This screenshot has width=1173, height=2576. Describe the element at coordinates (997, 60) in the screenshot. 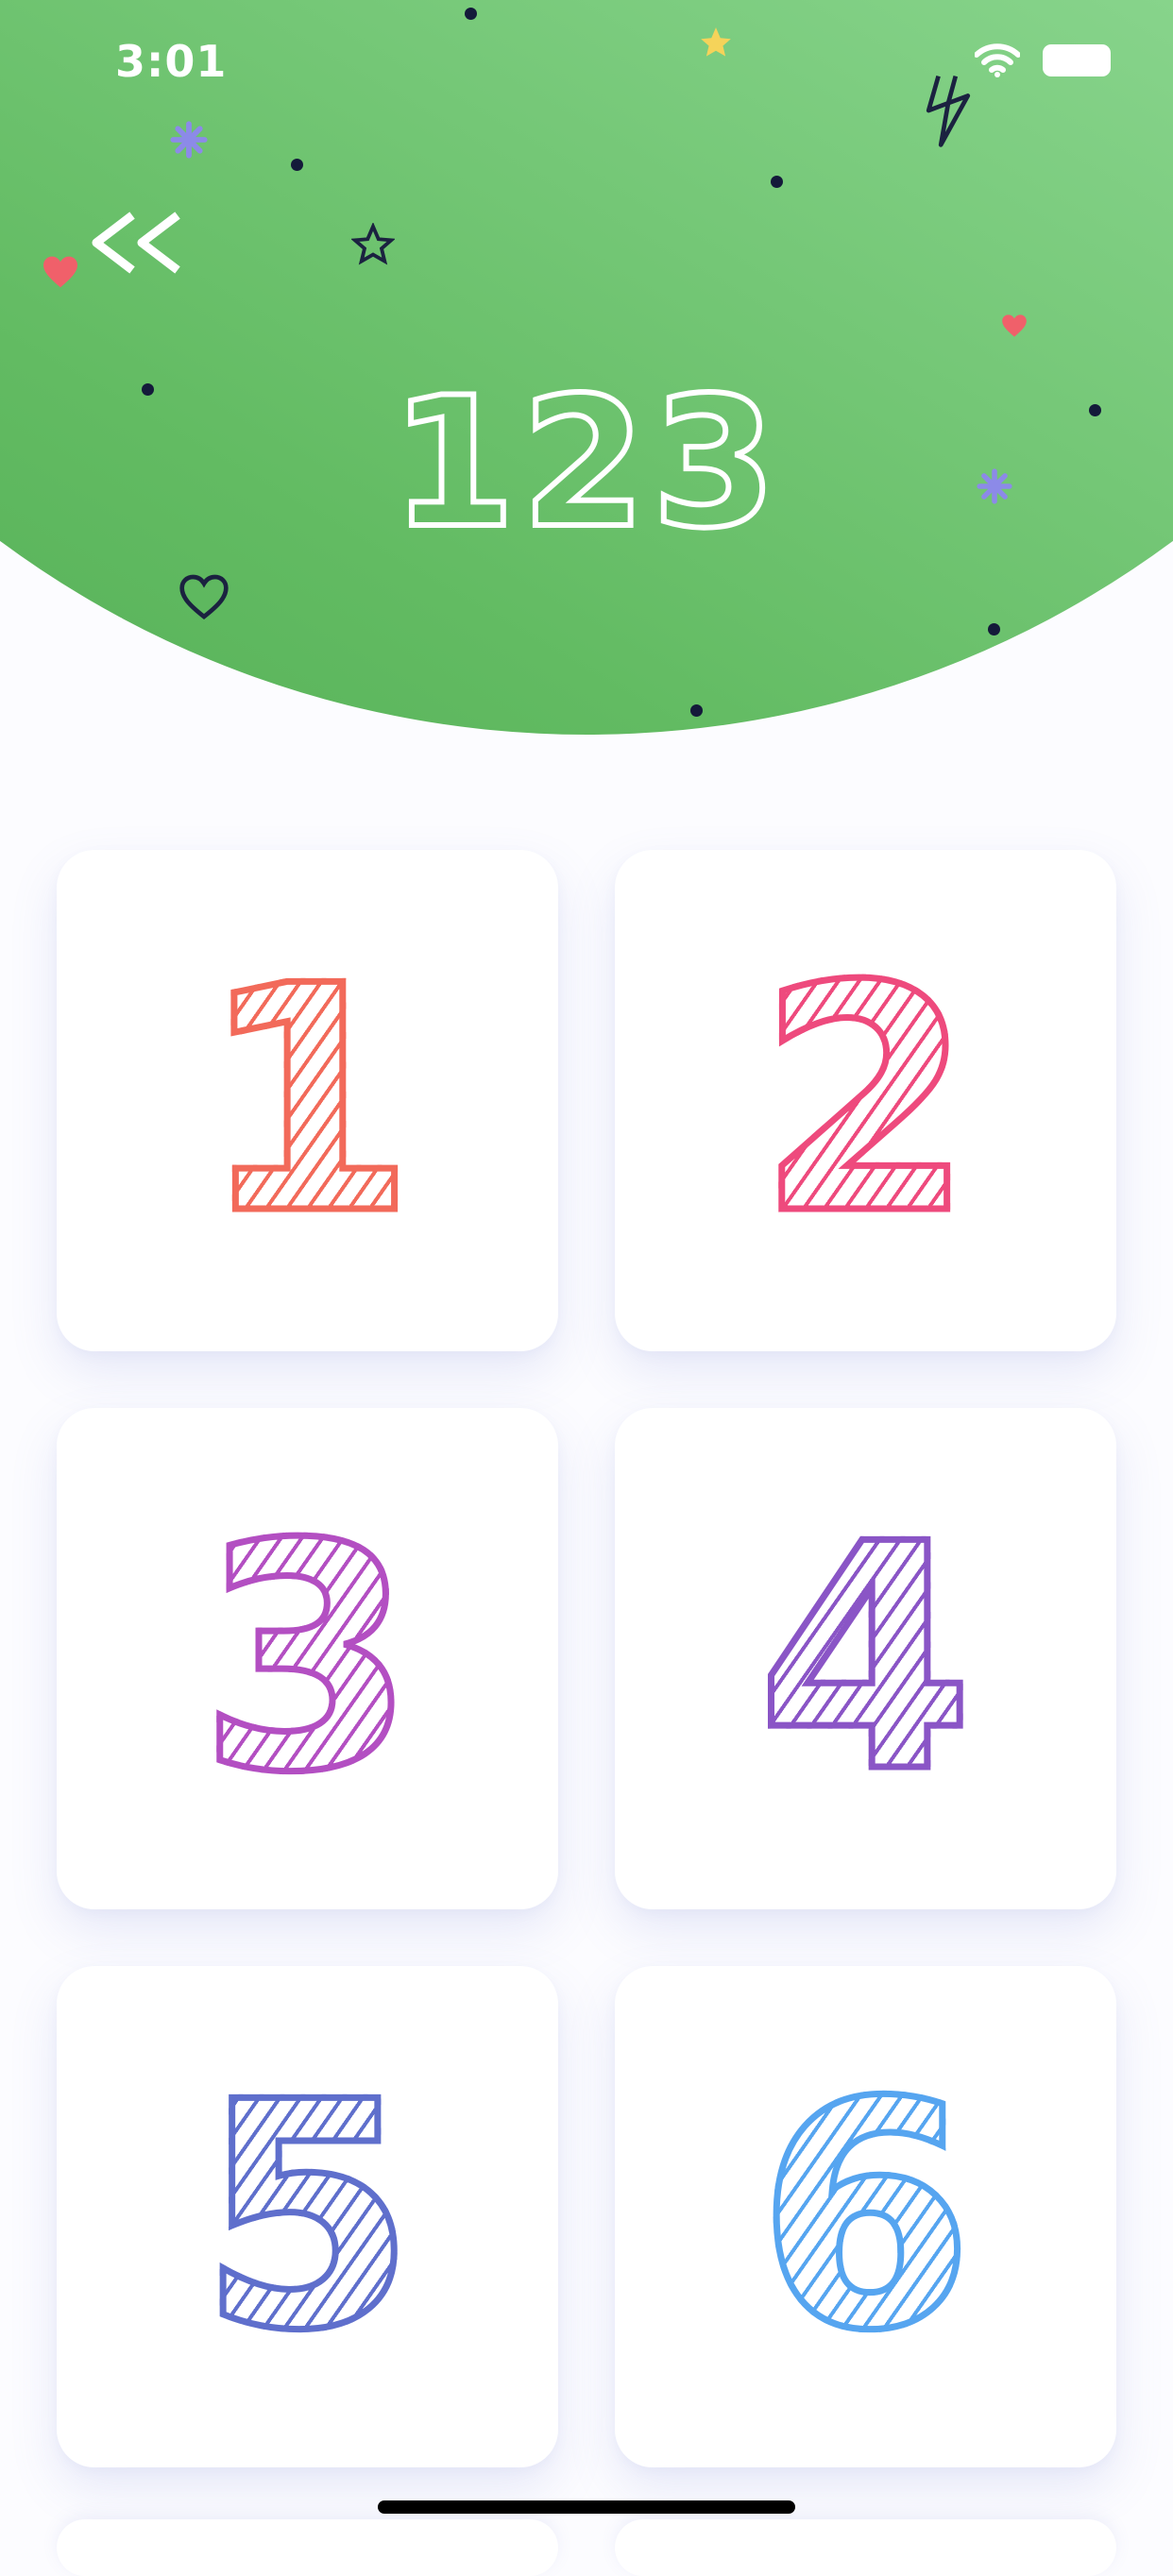

I see `wifi-icon` at that location.